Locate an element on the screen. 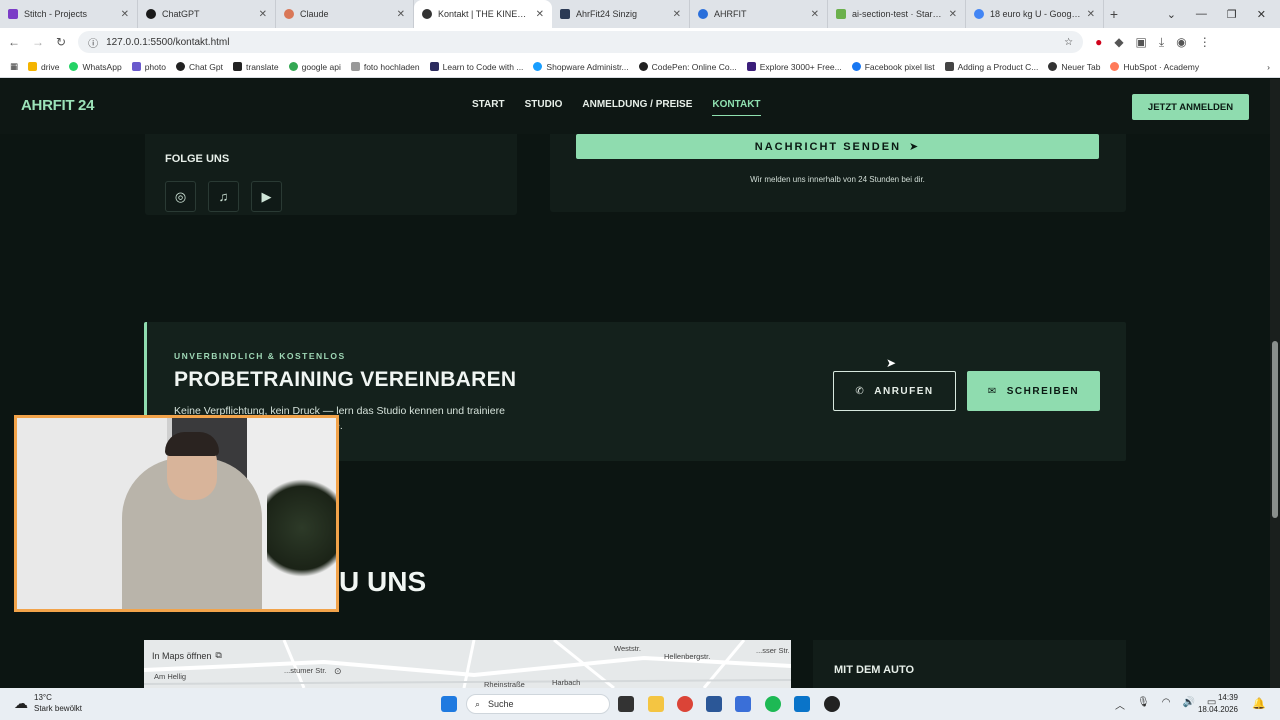  youtube-icon: ▶ is located at coordinates (266, 196).